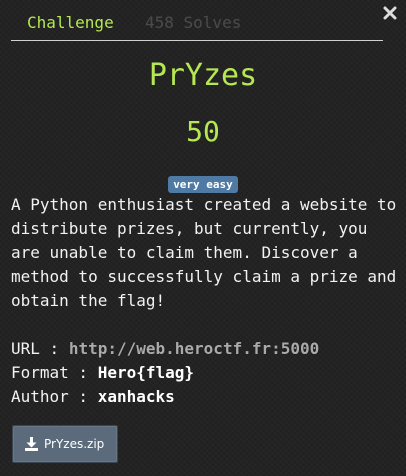  I want to click on format-row: Format : Hero{flag}, so click(207, 373).